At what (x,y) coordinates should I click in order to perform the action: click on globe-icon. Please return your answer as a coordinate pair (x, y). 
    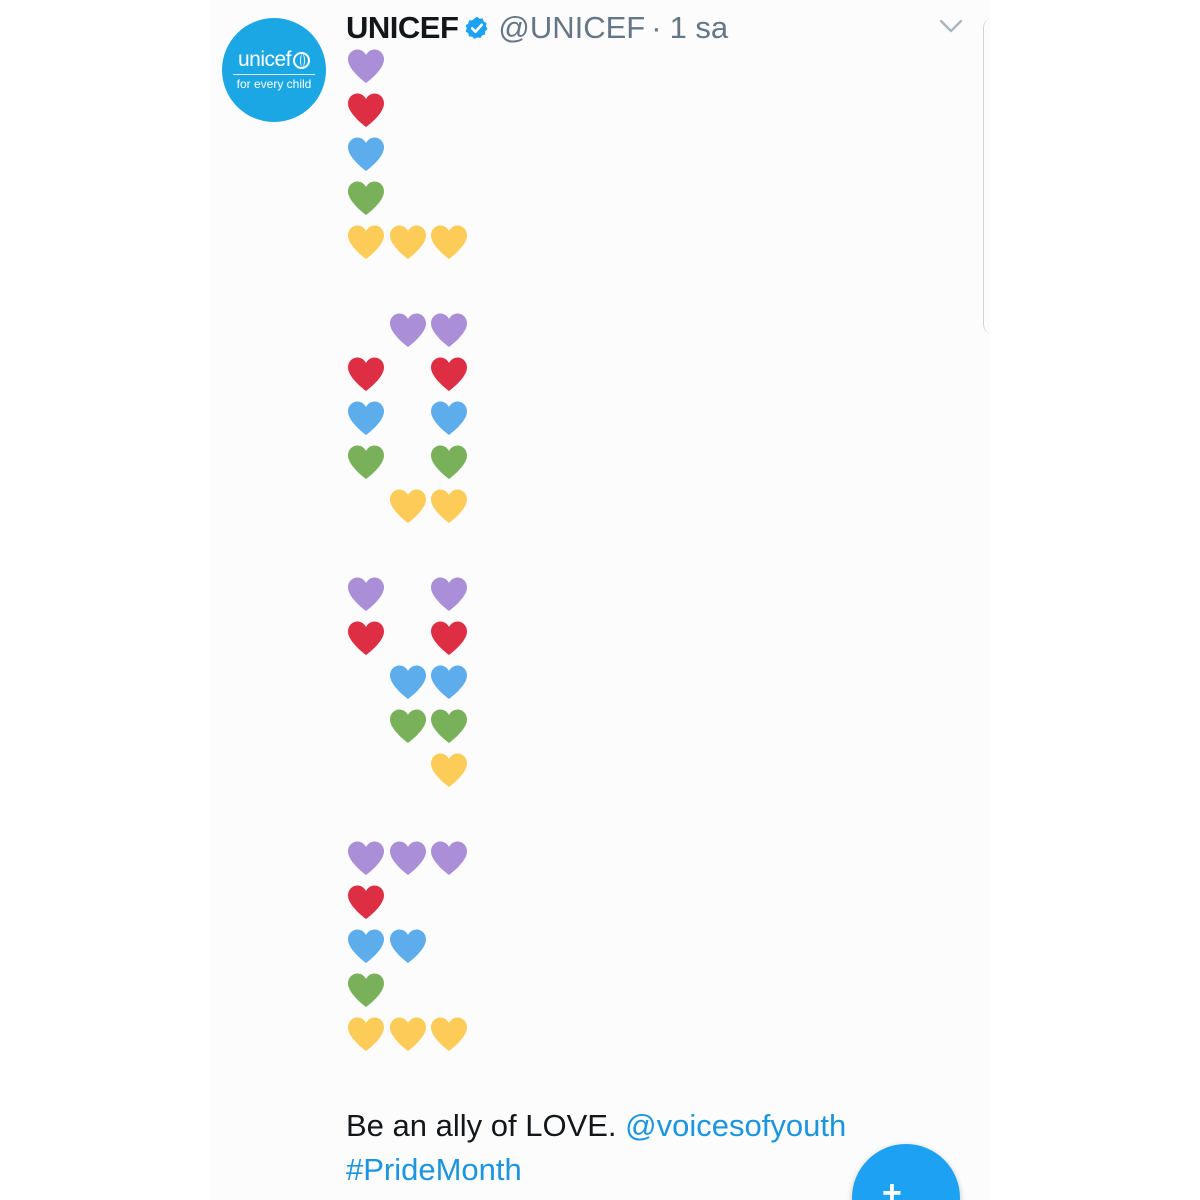
    Looking at the image, I should click on (302, 60).